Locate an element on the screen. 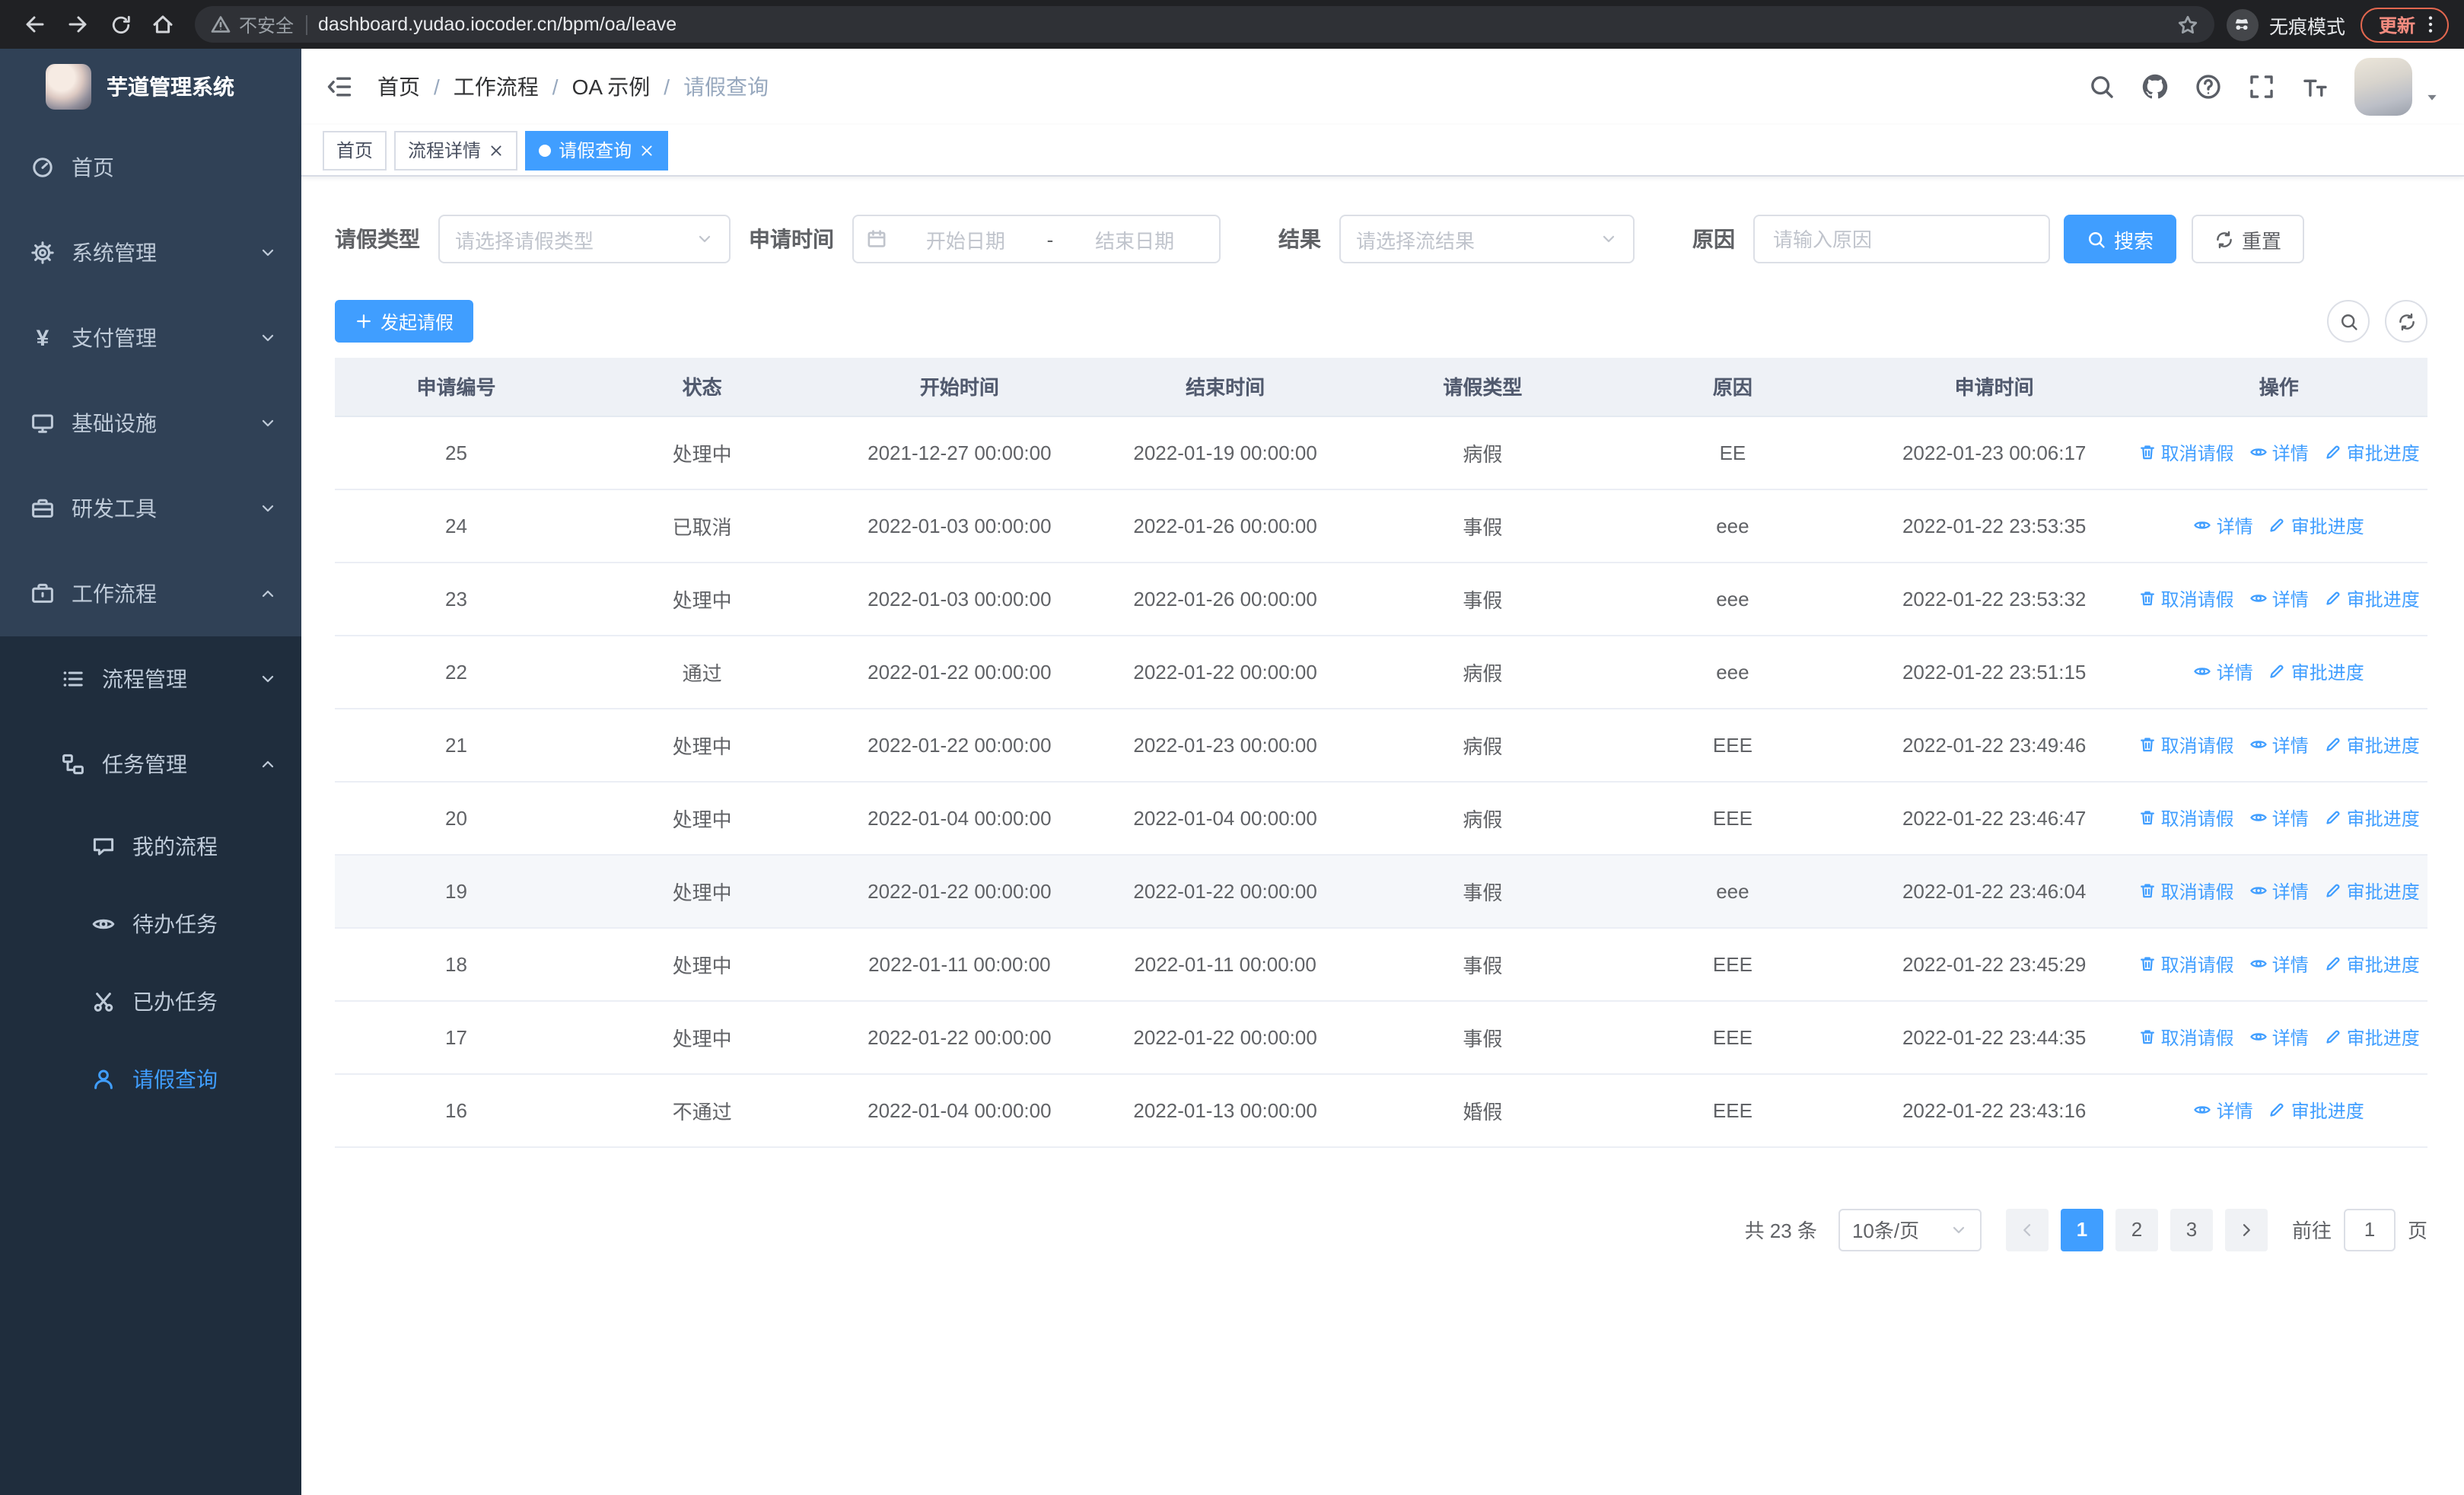 This screenshot has width=2464, height=1495. toggle-search-button is located at coordinates (2348, 322).